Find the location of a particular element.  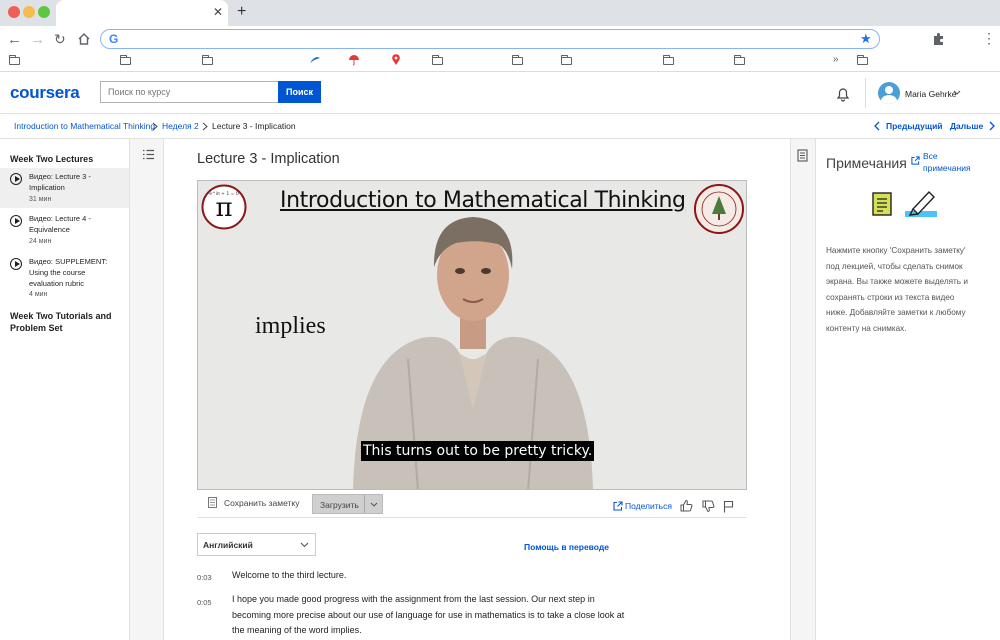

close-window-button is located at coordinates (14, 12).